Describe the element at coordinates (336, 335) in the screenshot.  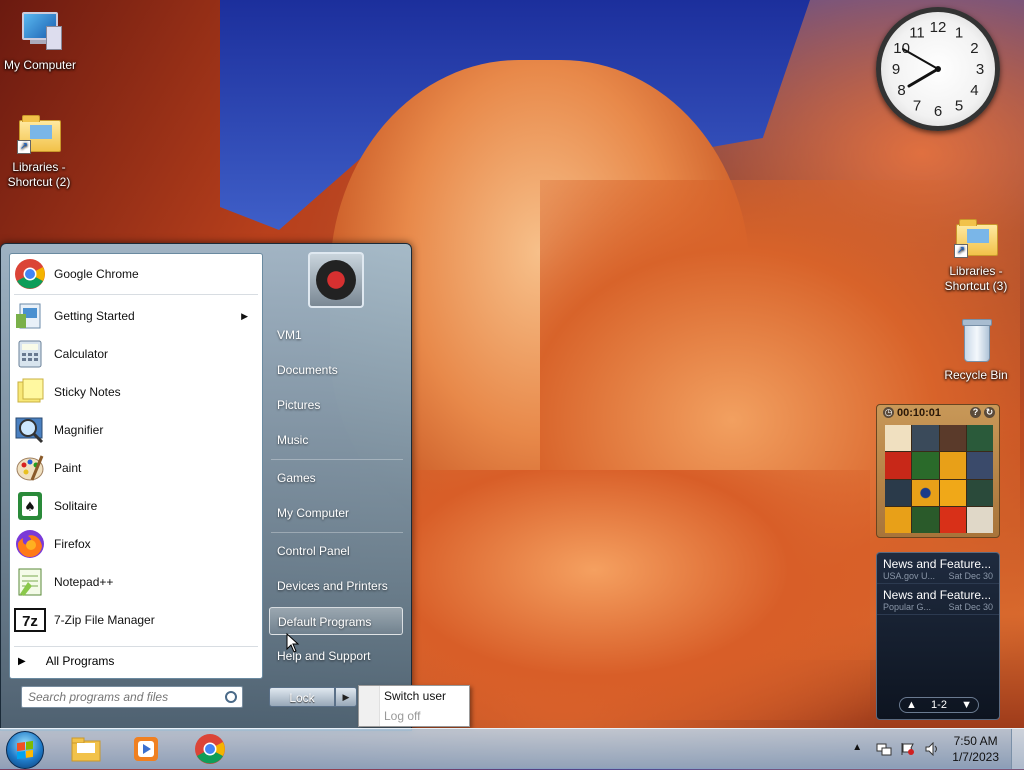
I see `start-link-vm1: VM1` at that location.